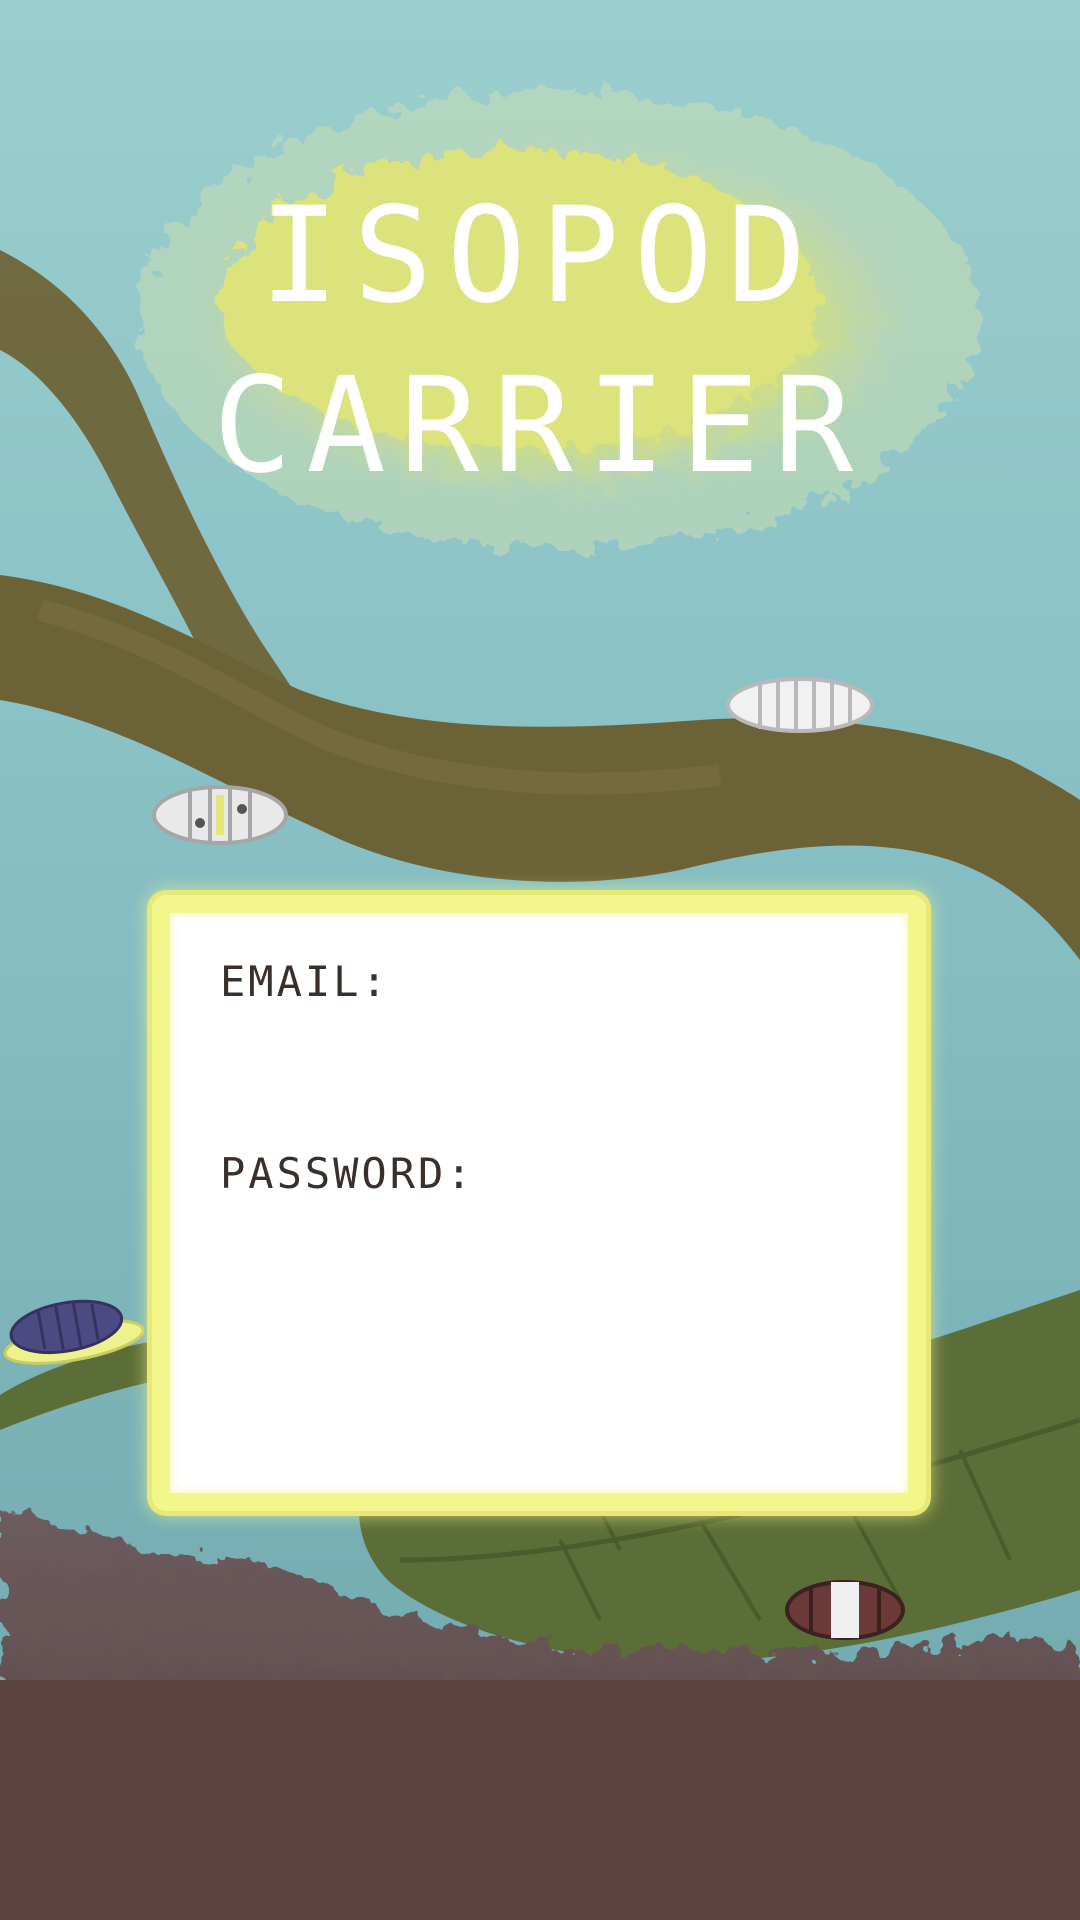  I want to click on email-label: EMAIL:, so click(305, 981).